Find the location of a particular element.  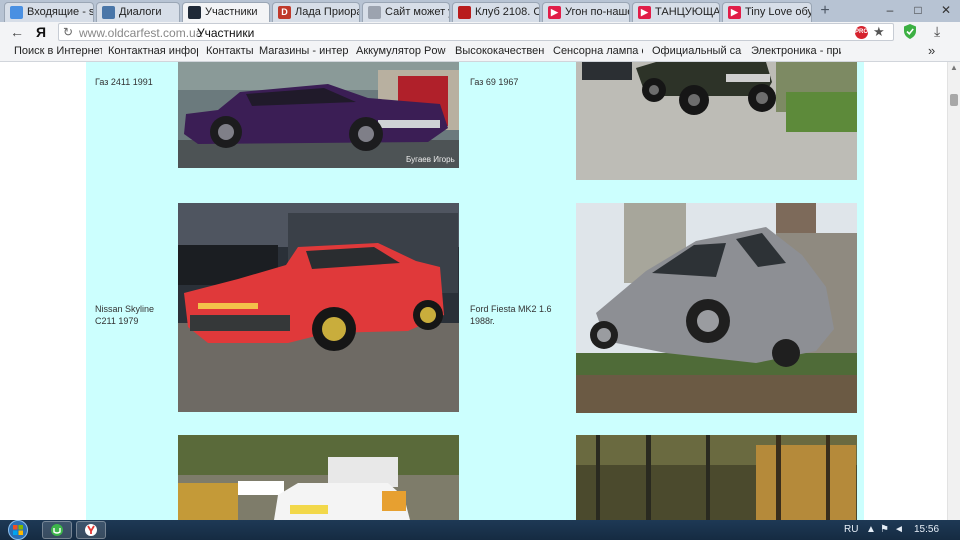

url-input: ↻ www.oldcarfest.com.ua Участники PRO ★ is located at coordinates (476, 32).